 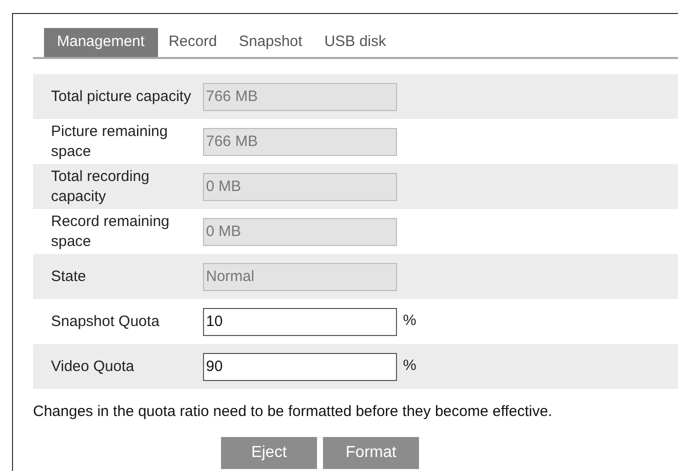 What do you see at coordinates (109, 142) in the screenshot?
I see `field-label: Picture remaining space` at bounding box center [109, 142].